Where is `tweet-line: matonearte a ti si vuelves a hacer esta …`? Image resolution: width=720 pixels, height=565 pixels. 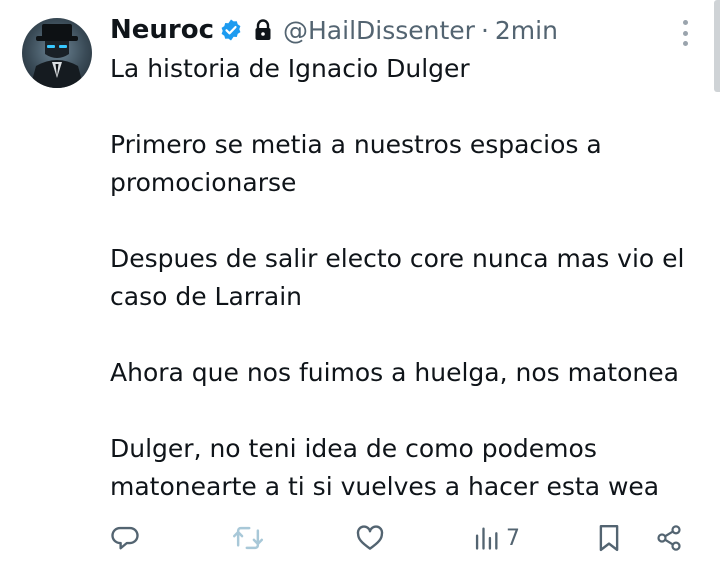 tweet-line: matonearte a ti si vuelves a hacer esta … is located at coordinates (385, 486).